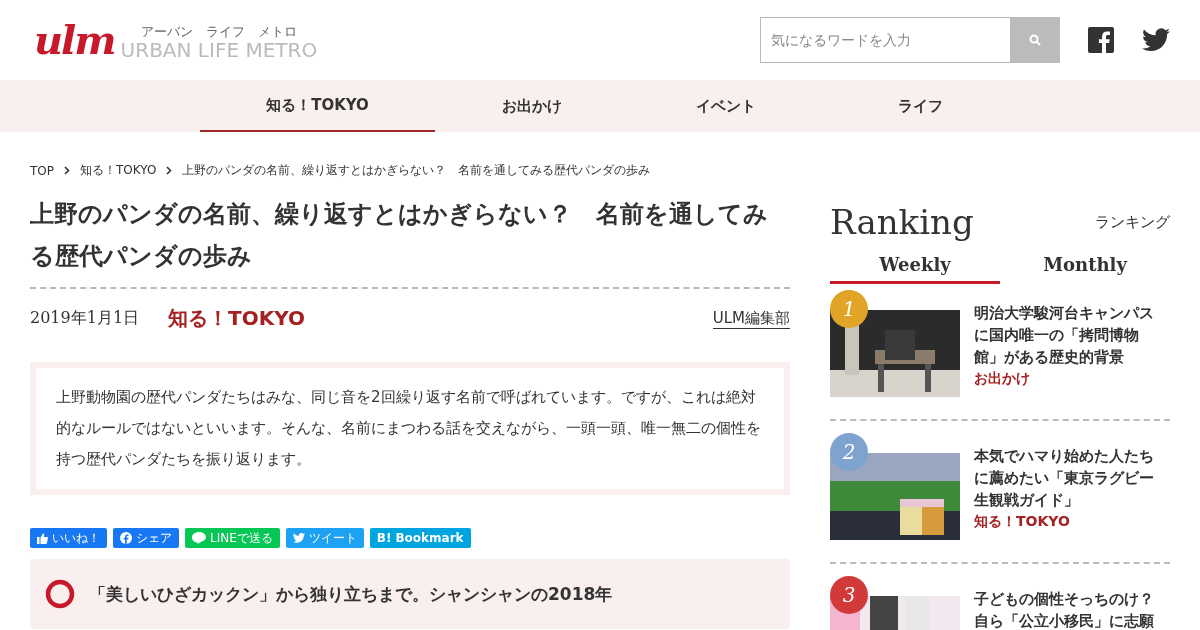 The width and height of the screenshot is (1200, 630). Describe the element at coordinates (68, 538) in the screenshot. I see `share-button: いいね！` at that location.